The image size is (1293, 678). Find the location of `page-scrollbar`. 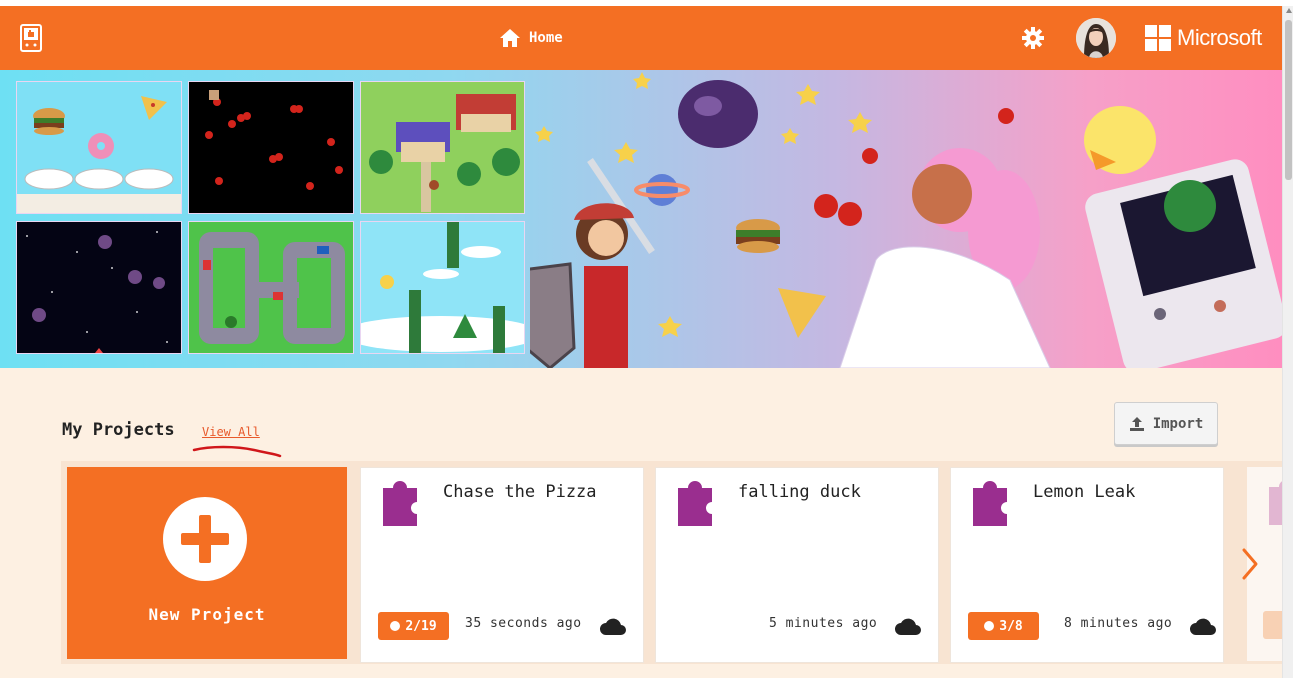

page-scrollbar is located at coordinates (1287, 342).